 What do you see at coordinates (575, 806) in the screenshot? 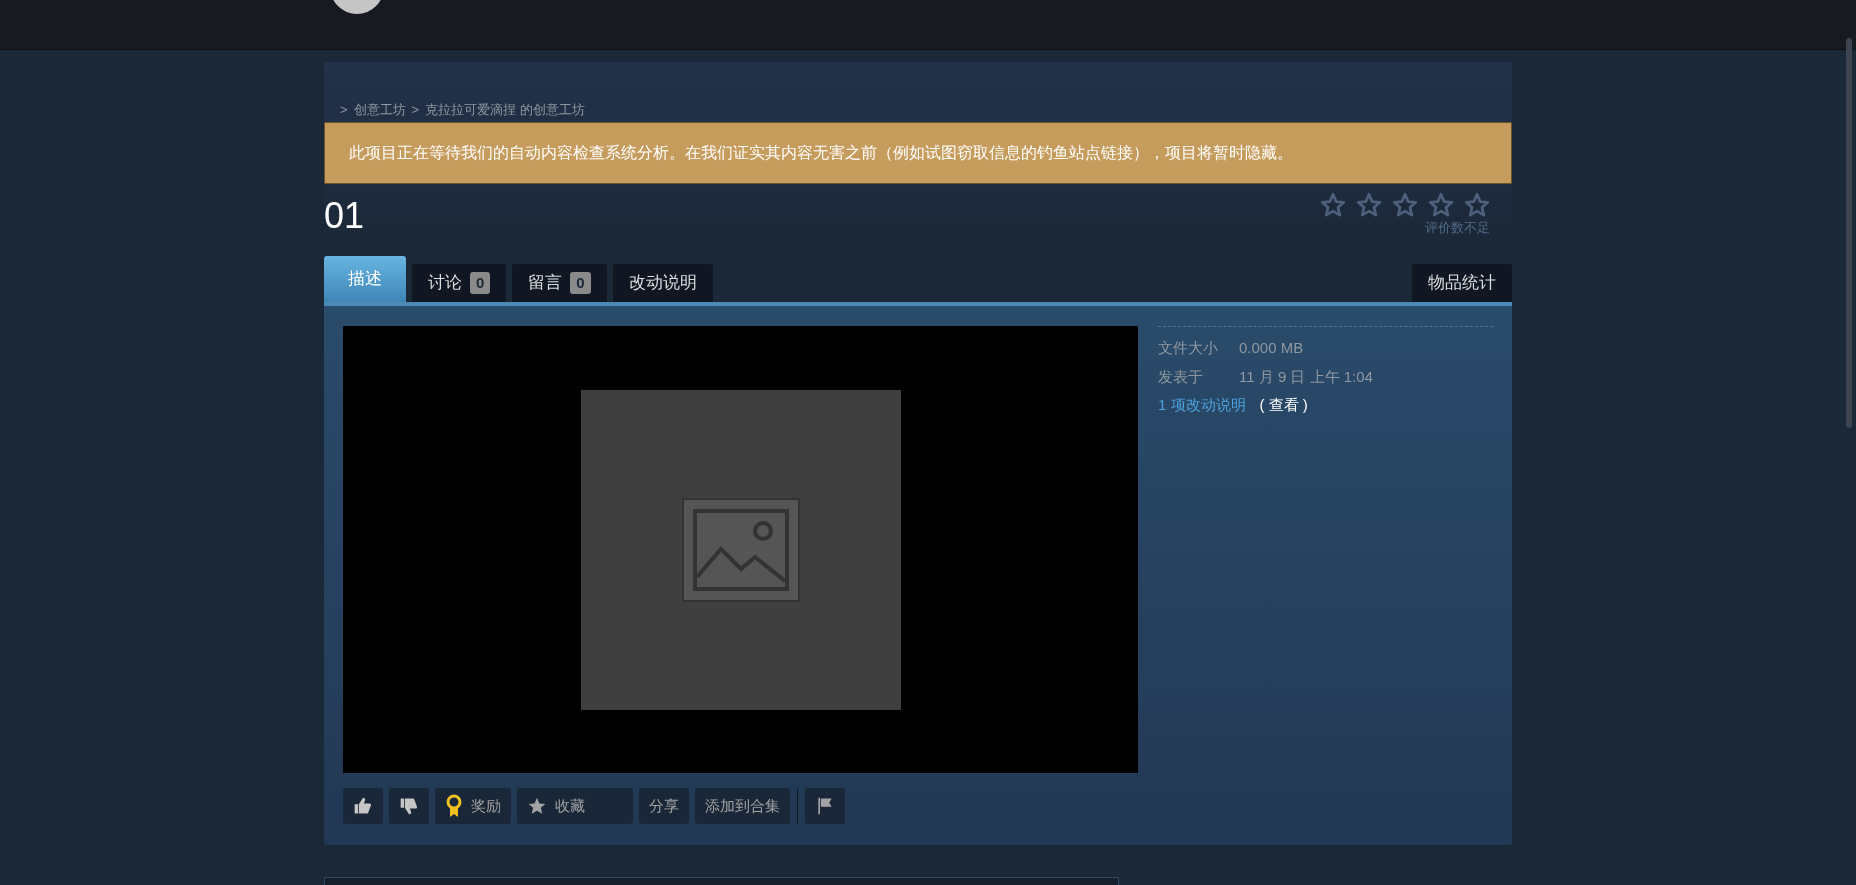
I see `favorite-button: 收藏` at bounding box center [575, 806].